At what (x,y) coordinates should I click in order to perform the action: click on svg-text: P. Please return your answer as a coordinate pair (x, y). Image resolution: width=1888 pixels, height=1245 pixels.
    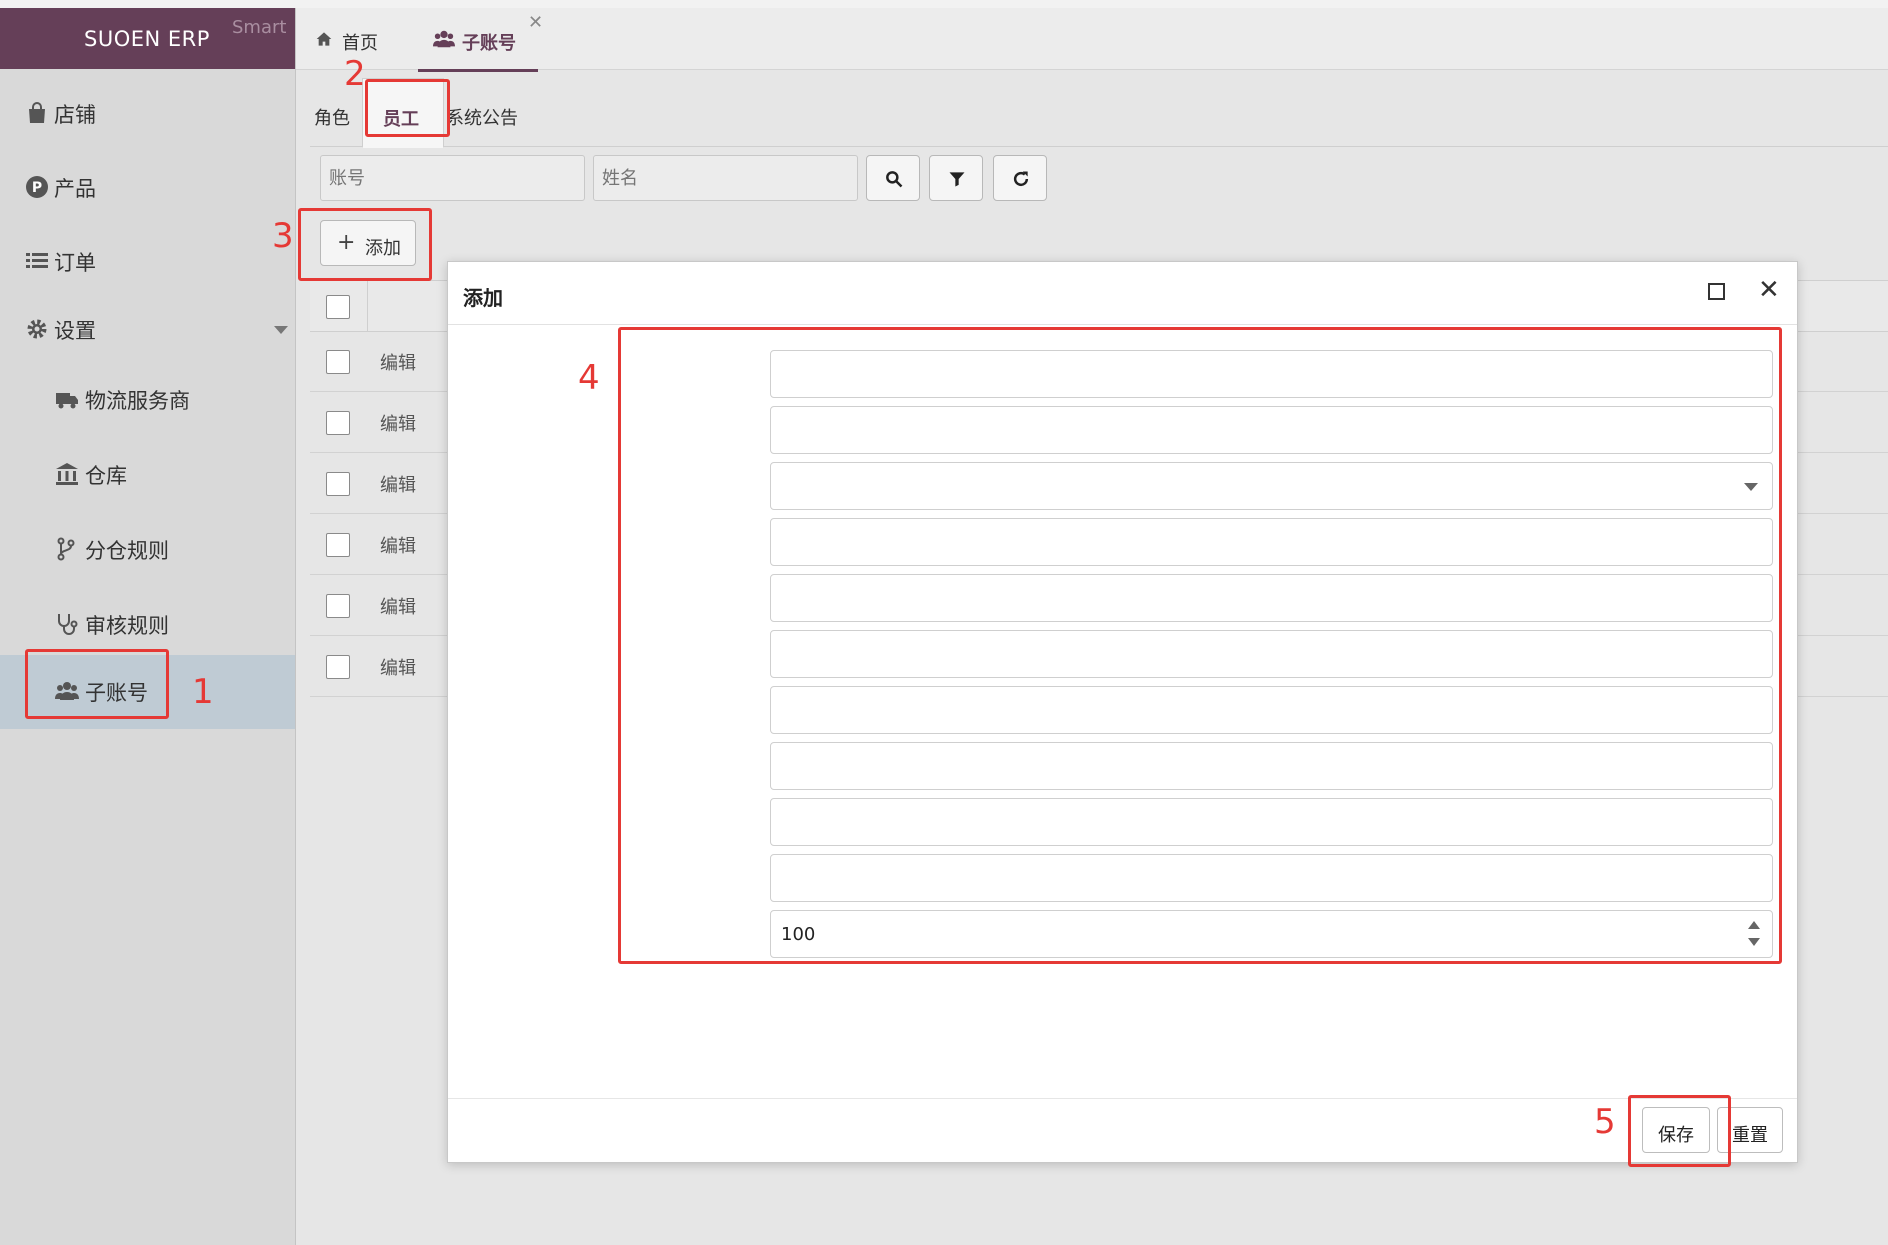
    Looking at the image, I should click on (37, 188).